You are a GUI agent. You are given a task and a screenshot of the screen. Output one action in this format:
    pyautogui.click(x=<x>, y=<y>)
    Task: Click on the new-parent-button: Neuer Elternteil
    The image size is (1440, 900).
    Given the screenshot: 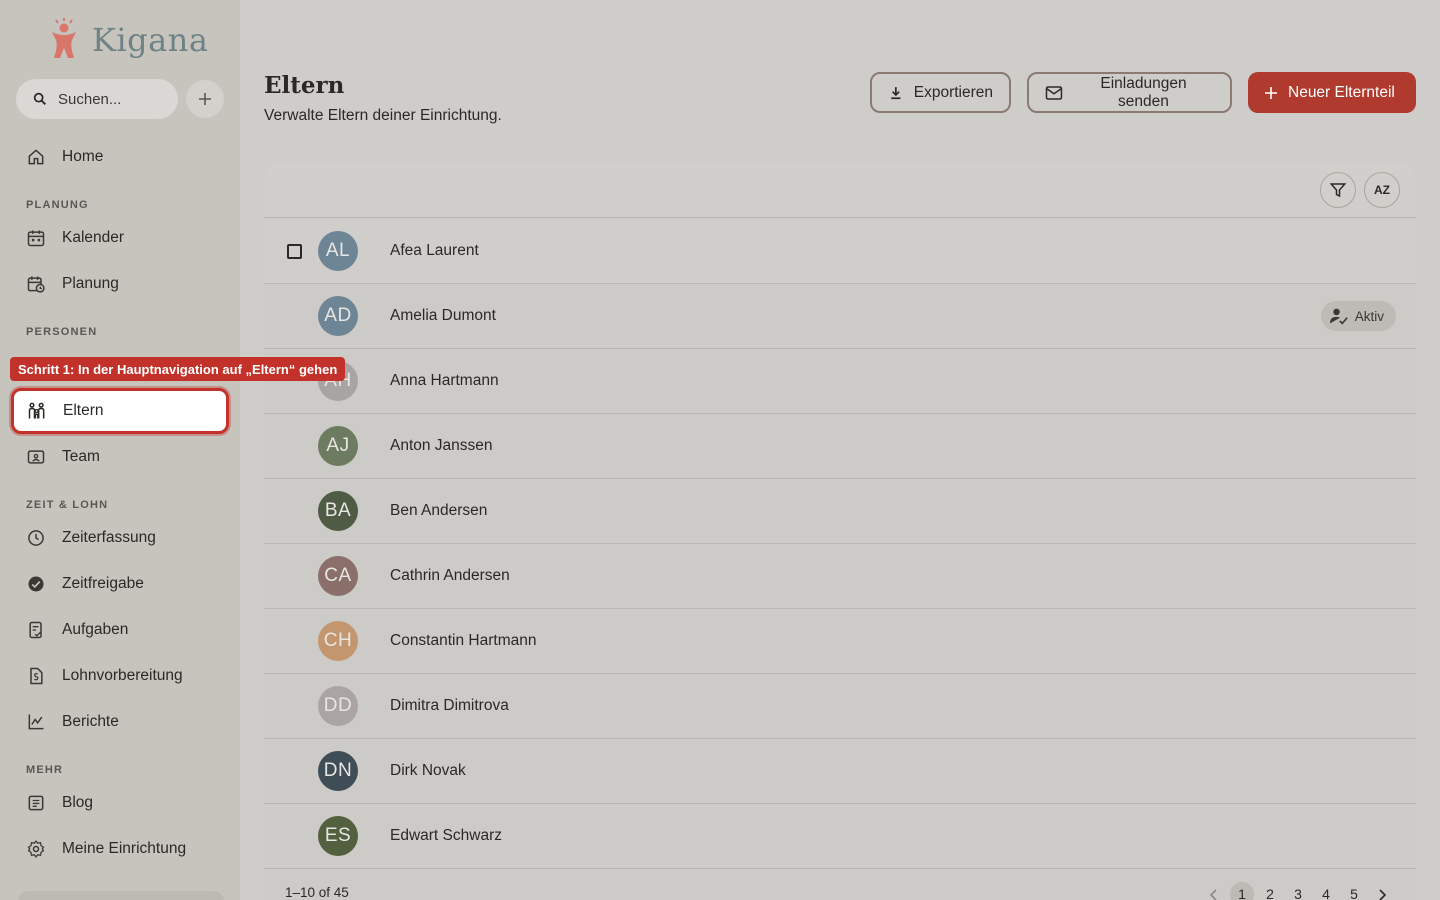 What is the action you would take?
    pyautogui.click(x=1332, y=92)
    